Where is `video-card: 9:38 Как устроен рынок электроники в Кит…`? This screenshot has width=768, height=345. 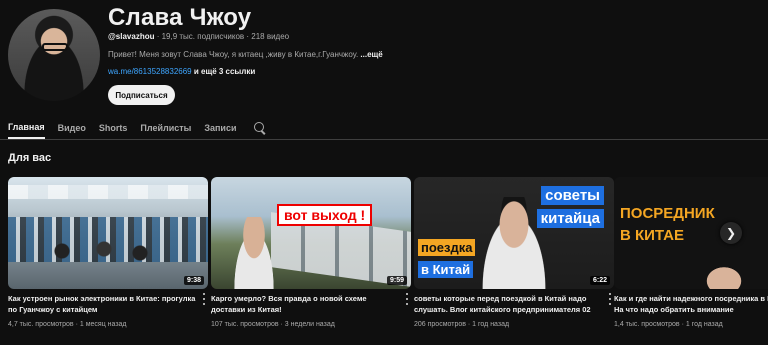
video-card: 9:38 Как устроен рынок электроники в Кит… is located at coordinates (108, 252).